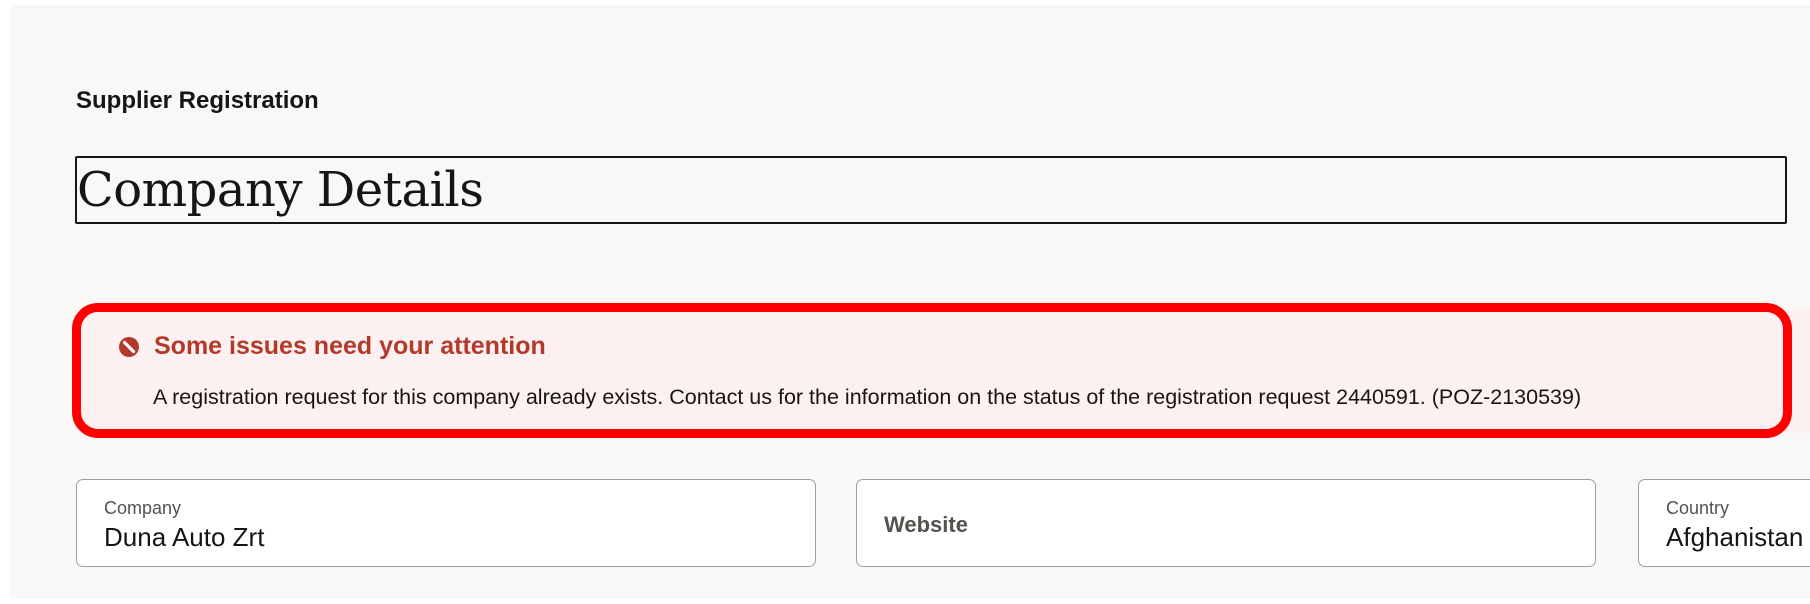 The image size is (1810, 604). Describe the element at coordinates (931, 190) in the screenshot. I see `page-title-container: Company Details` at that location.